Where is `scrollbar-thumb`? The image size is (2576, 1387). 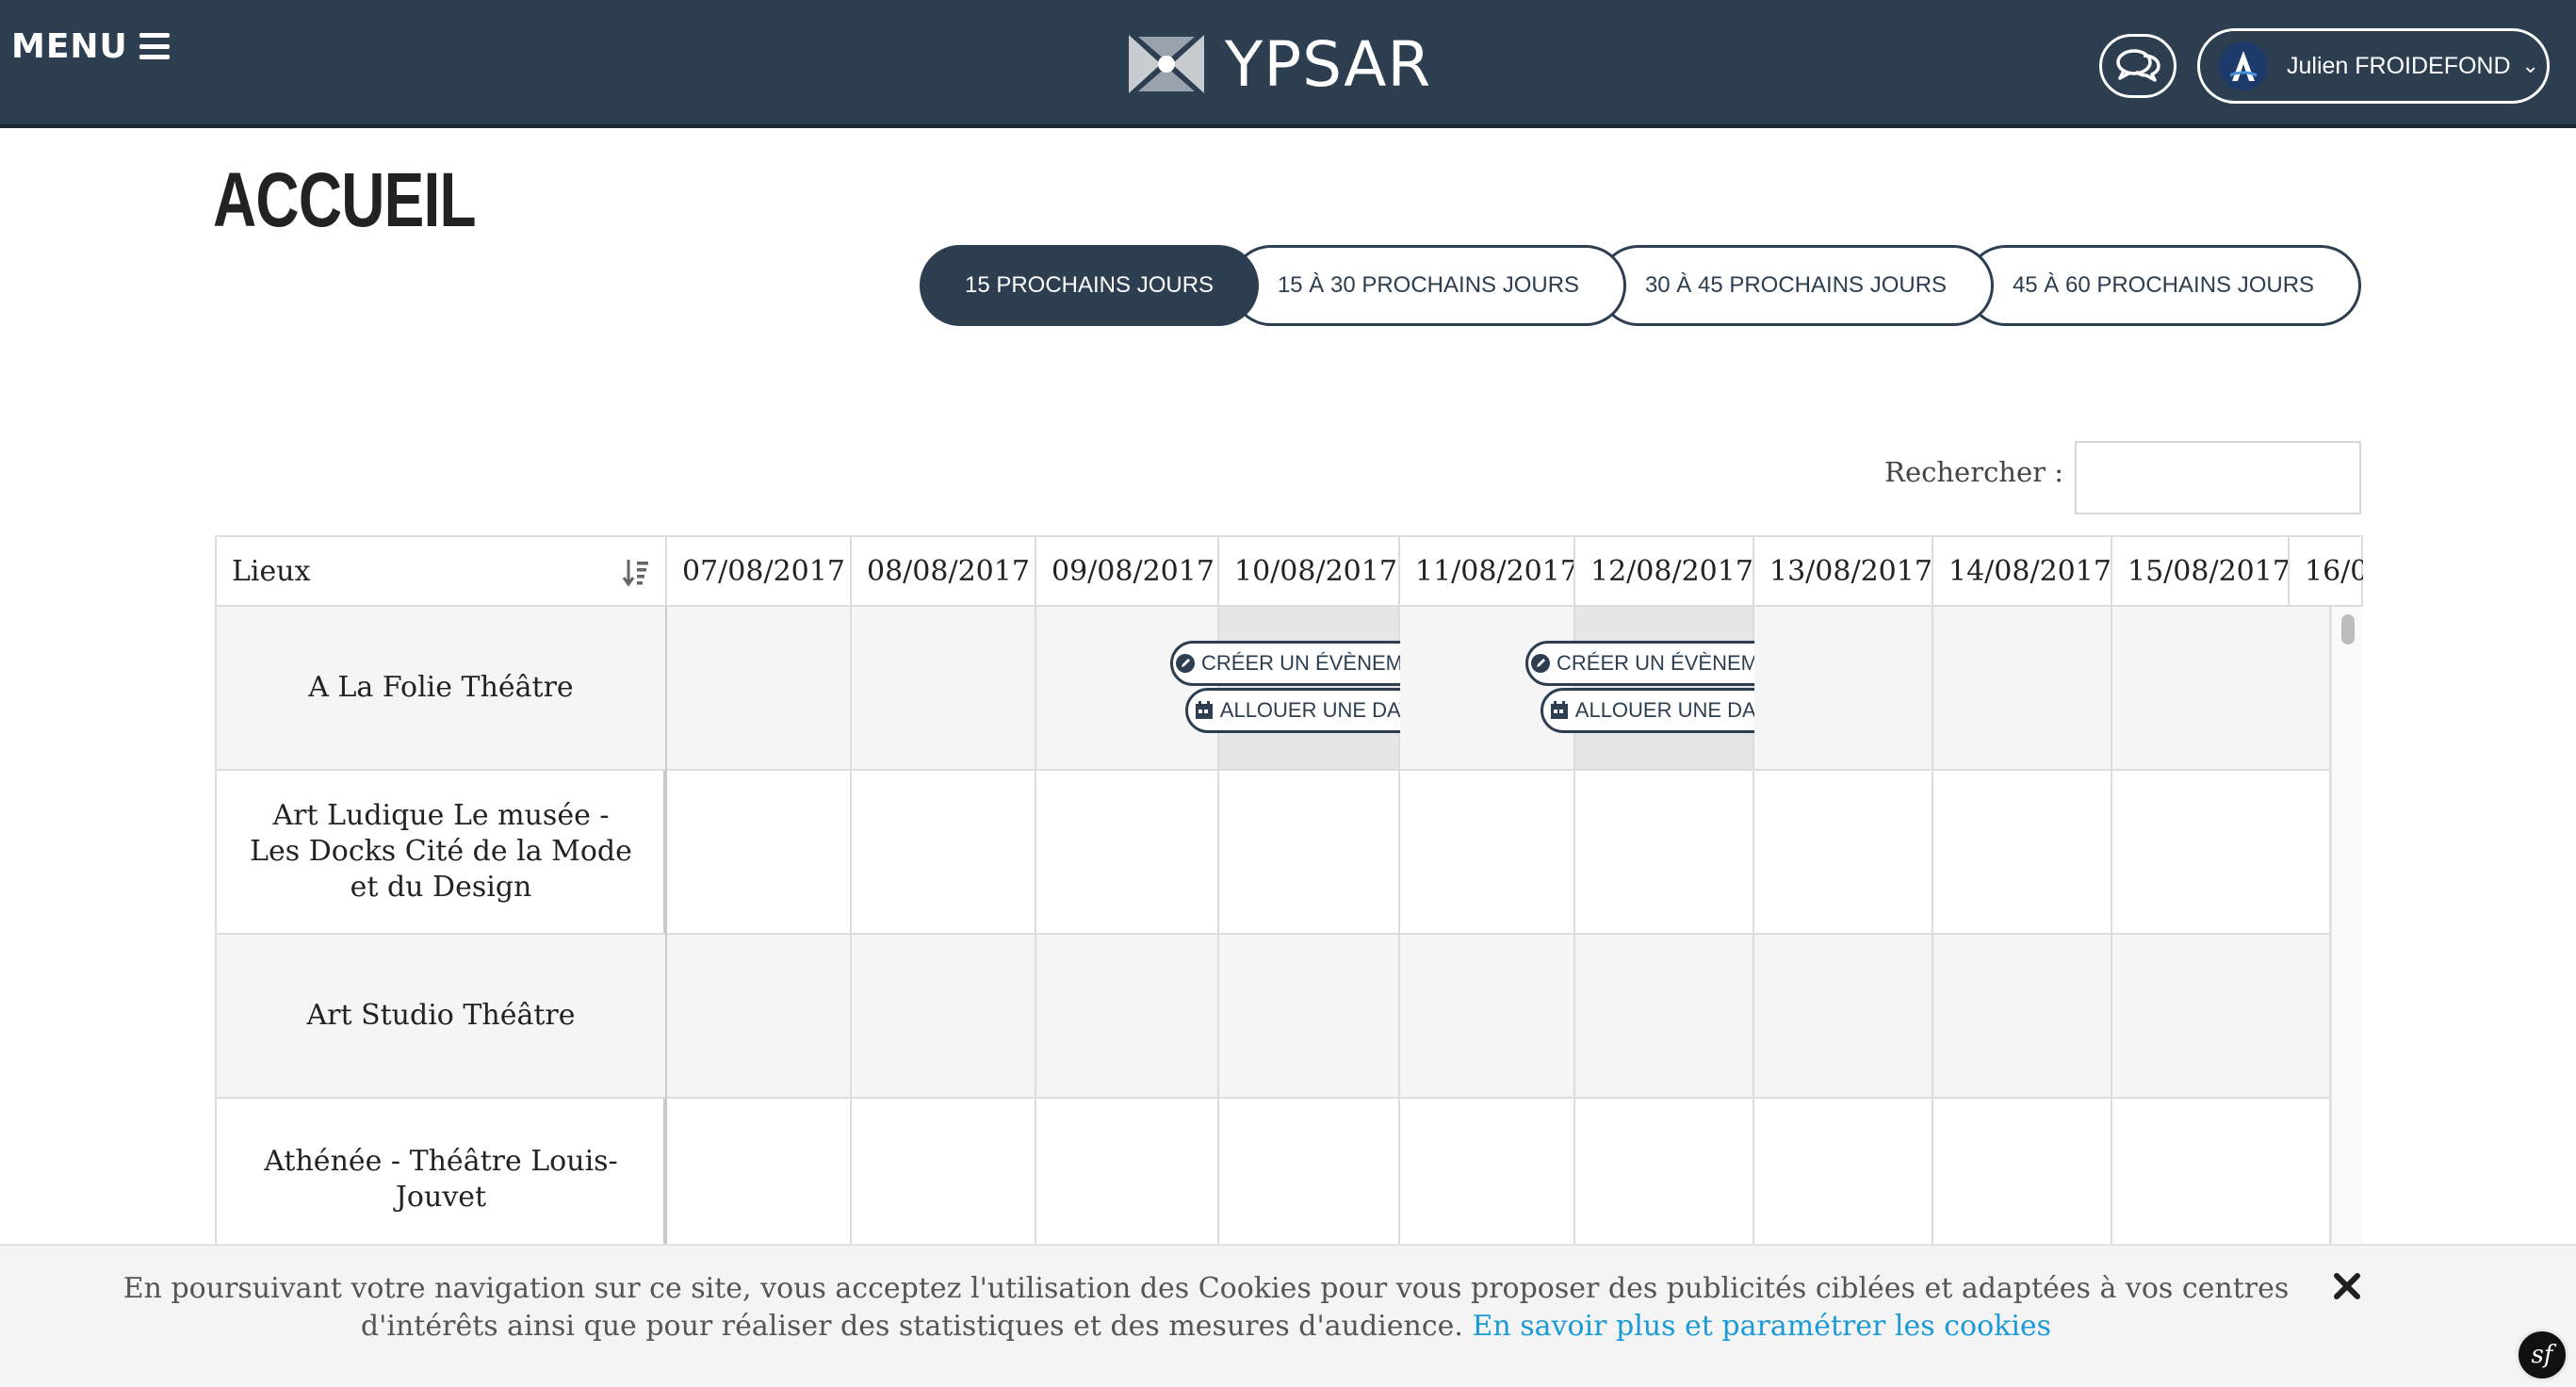 scrollbar-thumb is located at coordinates (2348, 629).